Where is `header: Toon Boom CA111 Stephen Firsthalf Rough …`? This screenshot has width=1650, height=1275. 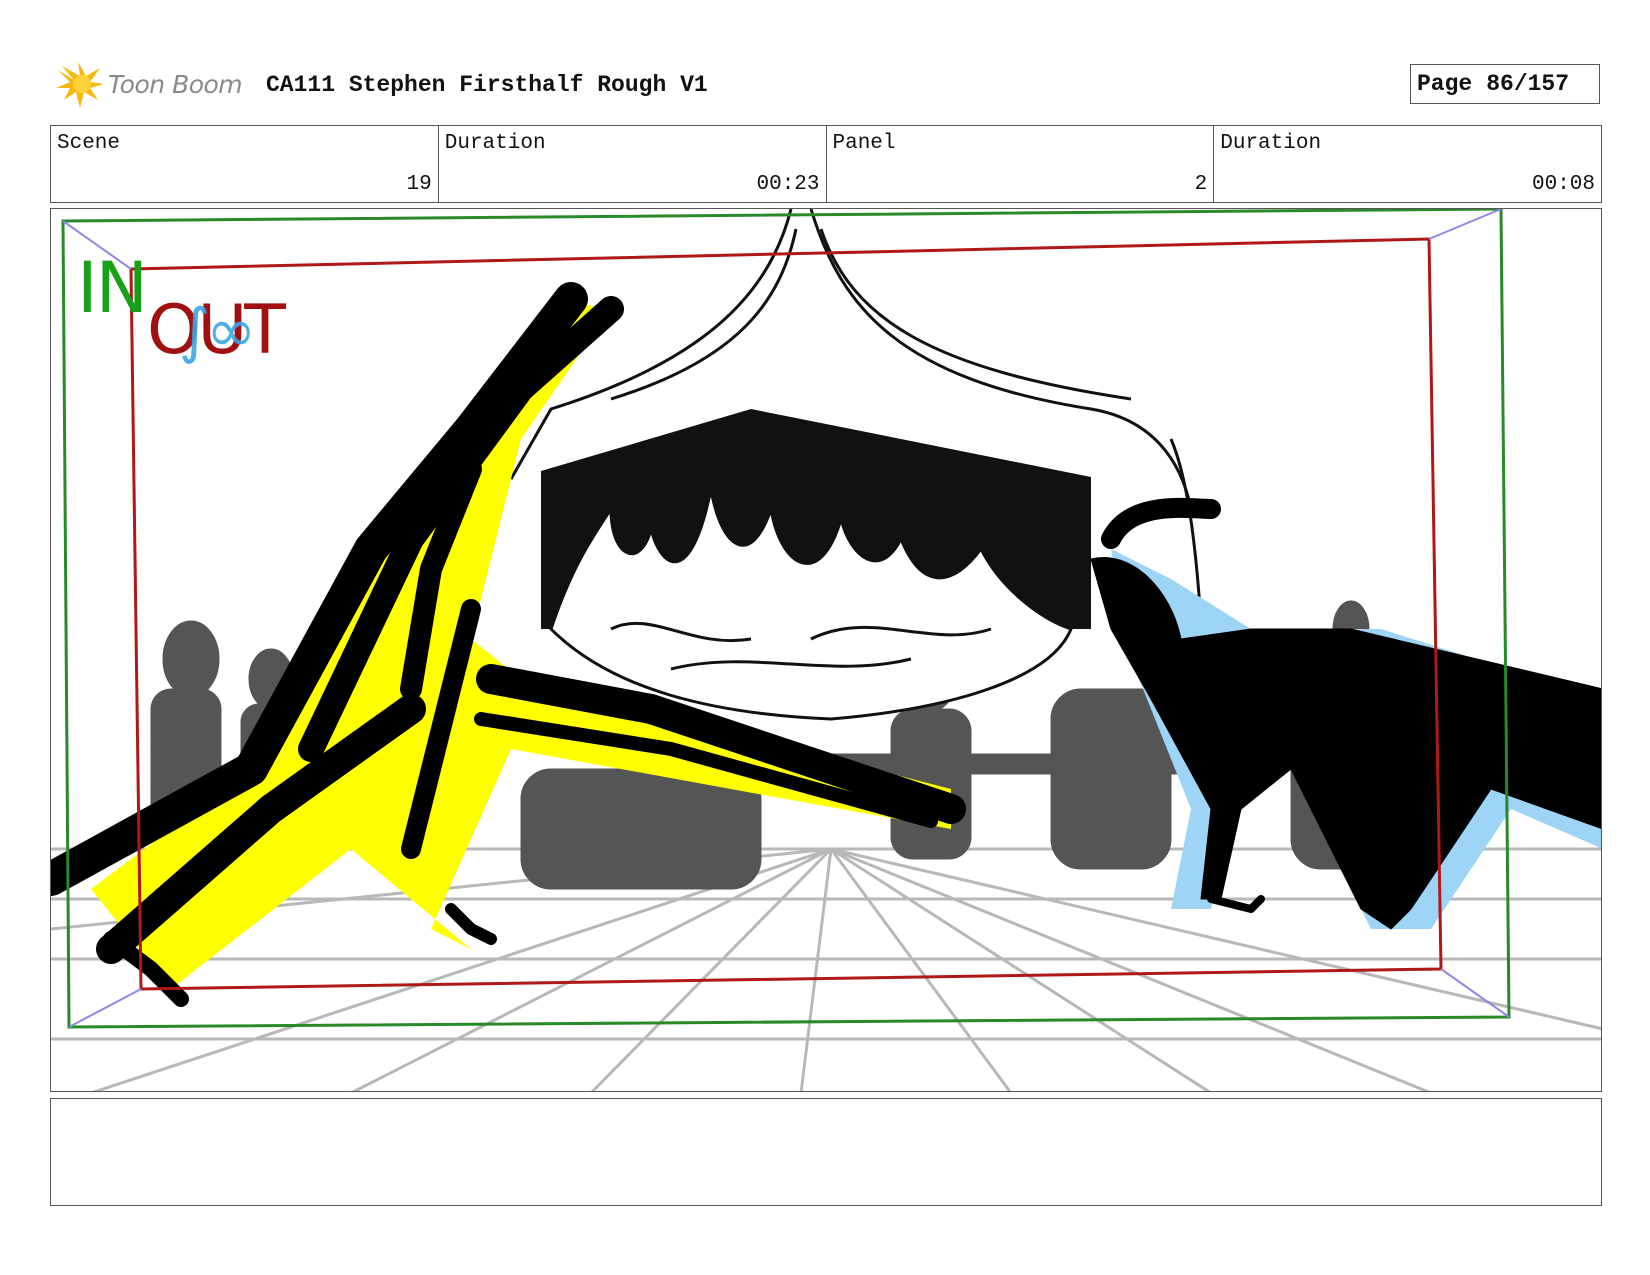 header: Toon Boom CA111 Stephen Firsthalf Rough … is located at coordinates (828, 84).